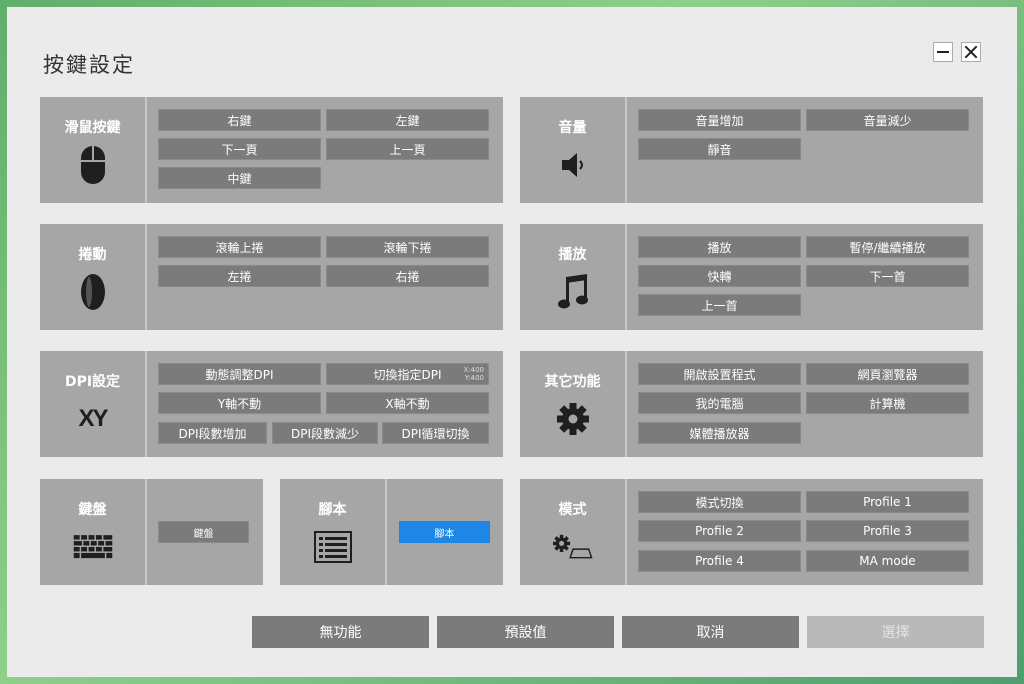 Image resolution: width=1024 pixels, height=684 pixels. Describe the element at coordinates (325, 433) in the screenshot. I see `option-dpi-step-down: DPI段數減少` at that location.